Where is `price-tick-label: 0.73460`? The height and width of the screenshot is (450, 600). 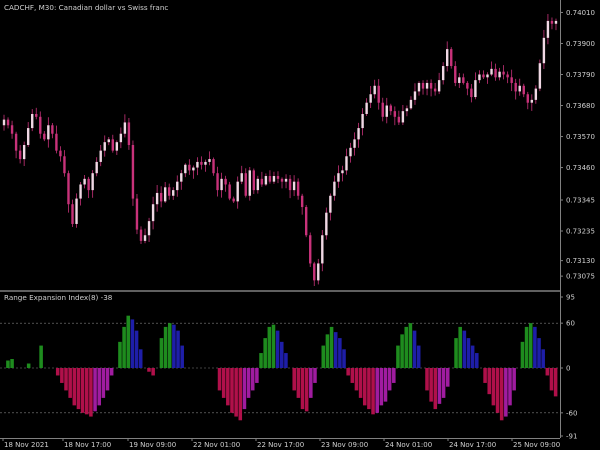
price-tick-label: 0.73460 is located at coordinates (580, 168).